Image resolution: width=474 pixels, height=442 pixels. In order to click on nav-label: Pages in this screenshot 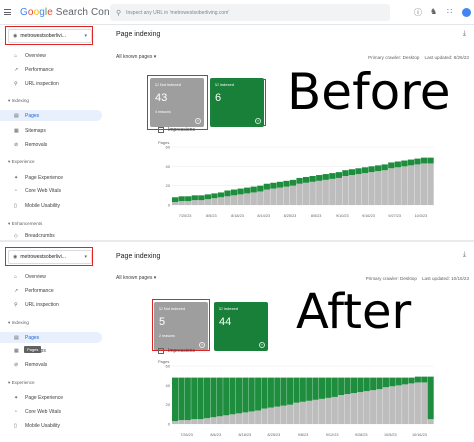, I will do `click(32, 337)`.